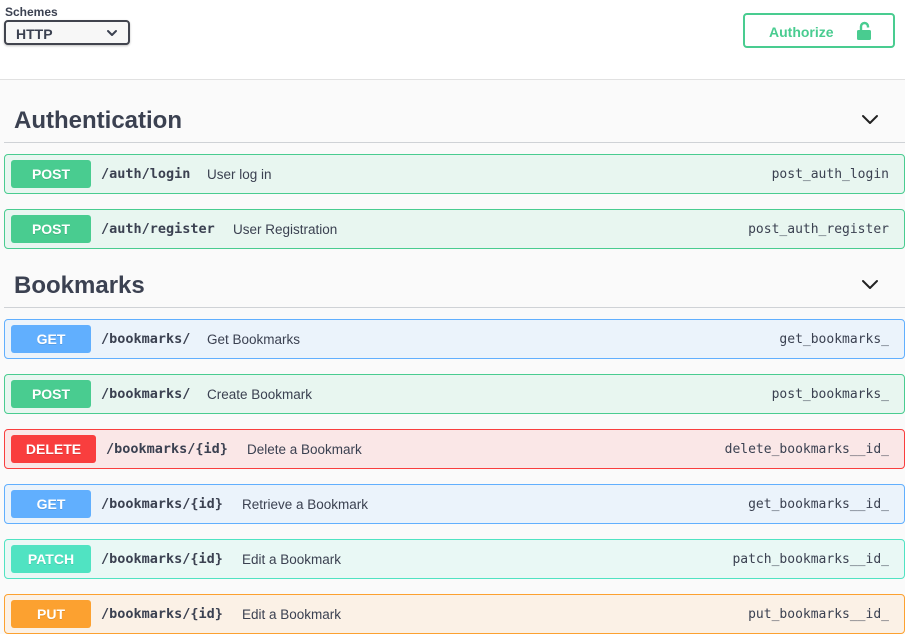  I want to click on operation-id: post_bookmarks_, so click(830, 394).